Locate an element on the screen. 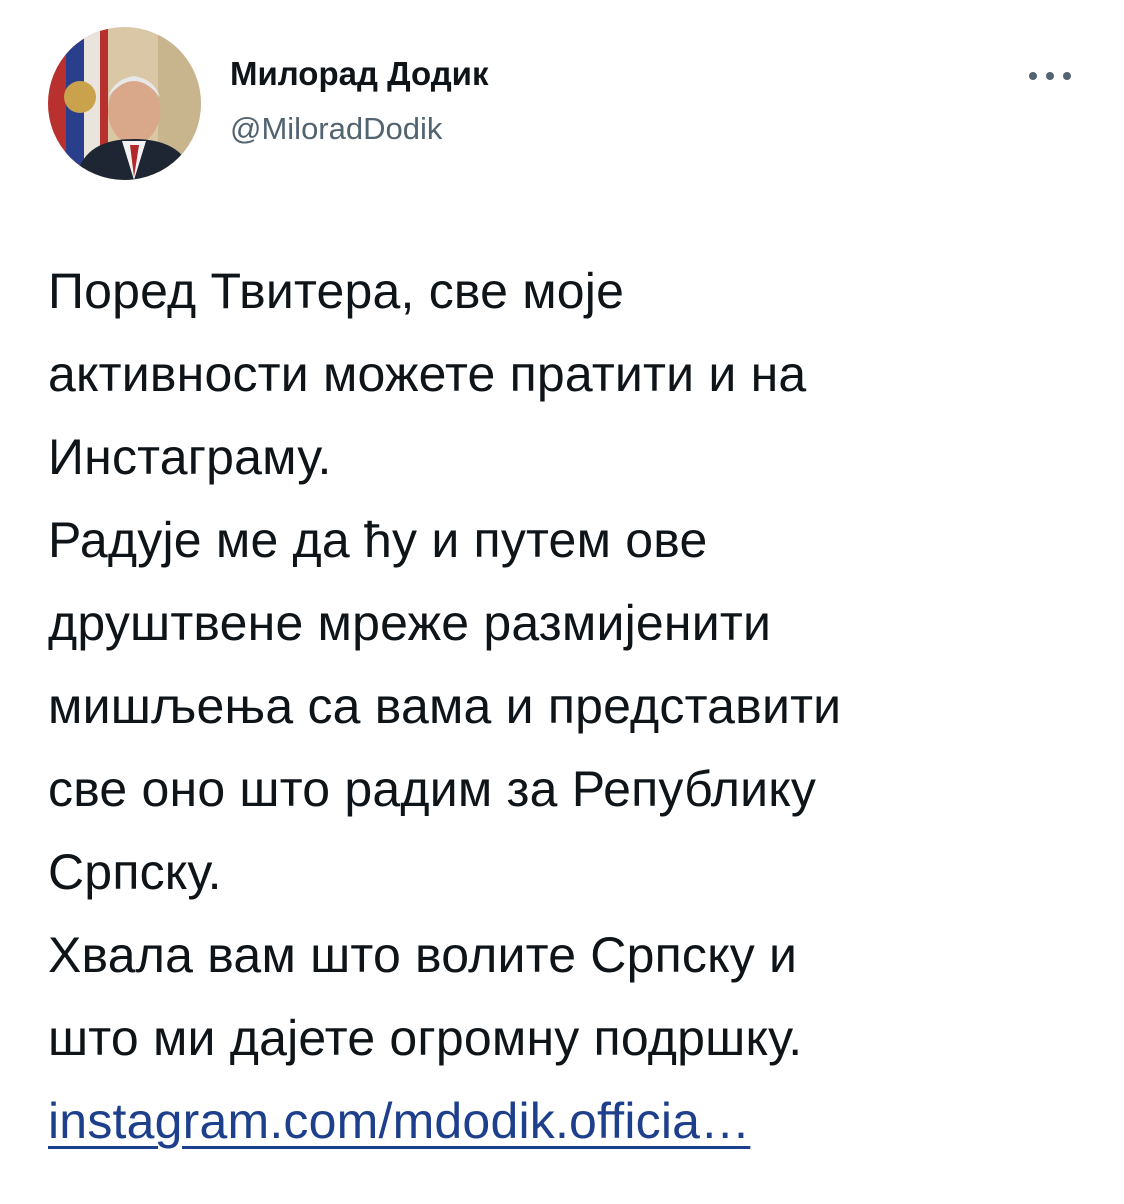 This screenshot has height=1204, width=1124. author-avatar is located at coordinates (124, 103).